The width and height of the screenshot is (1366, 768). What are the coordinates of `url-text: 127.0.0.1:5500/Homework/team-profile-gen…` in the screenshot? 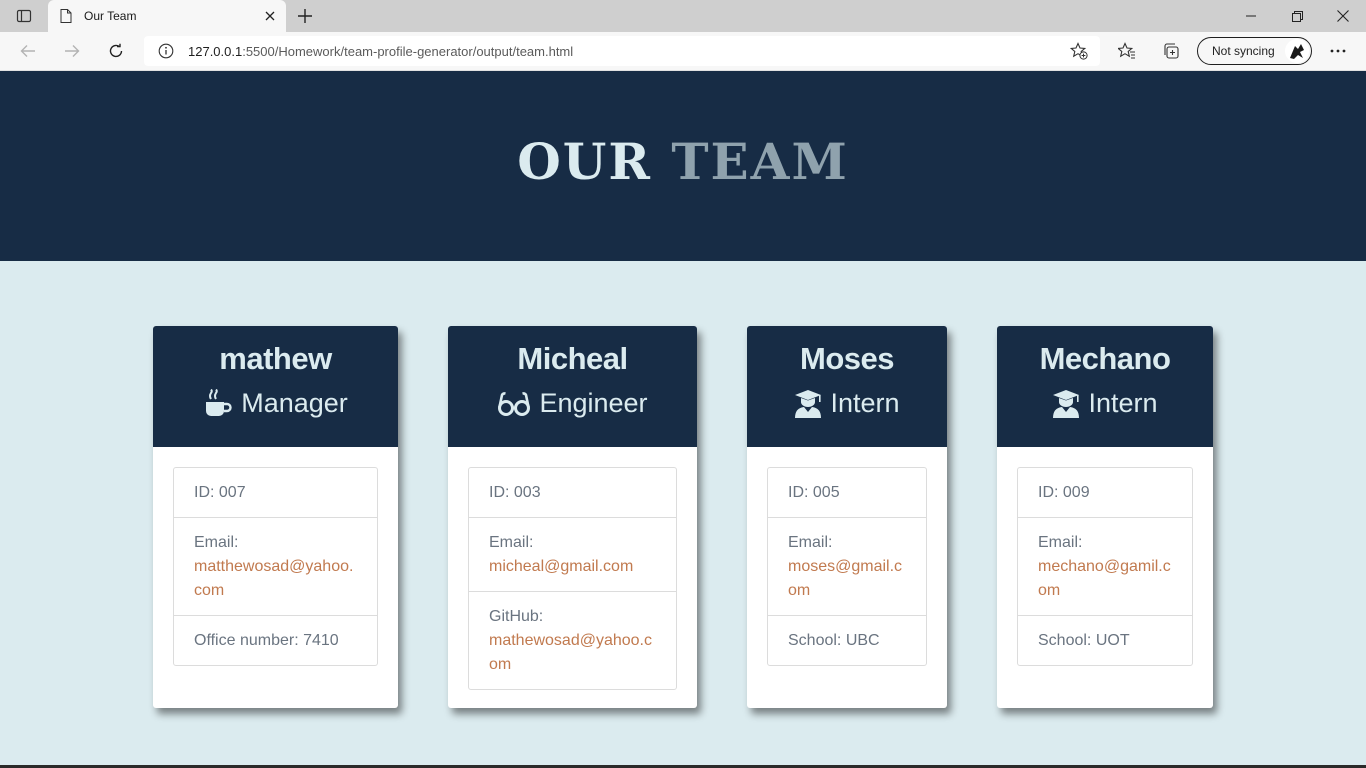 It's located at (626, 51).